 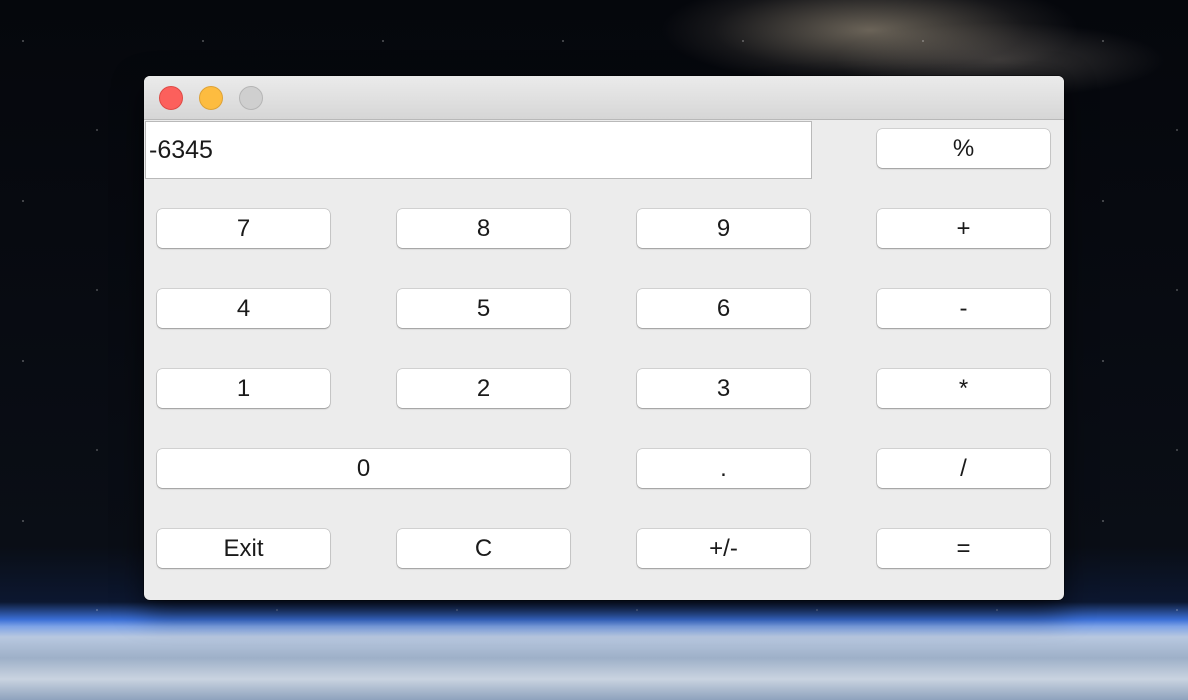 What do you see at coordinates (243, 548) in the screenshot?
I see `exit-button: Exit` at bounding box center [243, 548].